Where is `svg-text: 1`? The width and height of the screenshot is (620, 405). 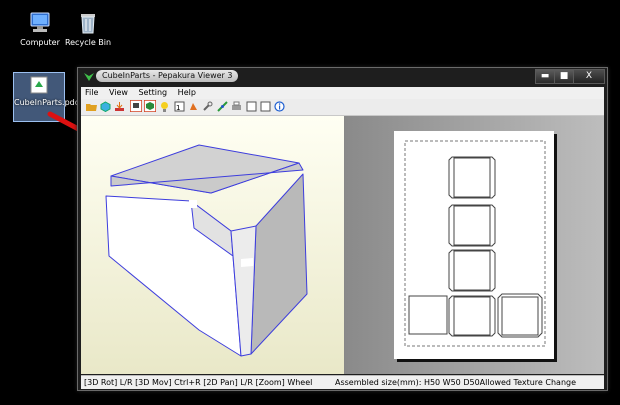 svg-text: 1 is located at coordinates (178, 108).